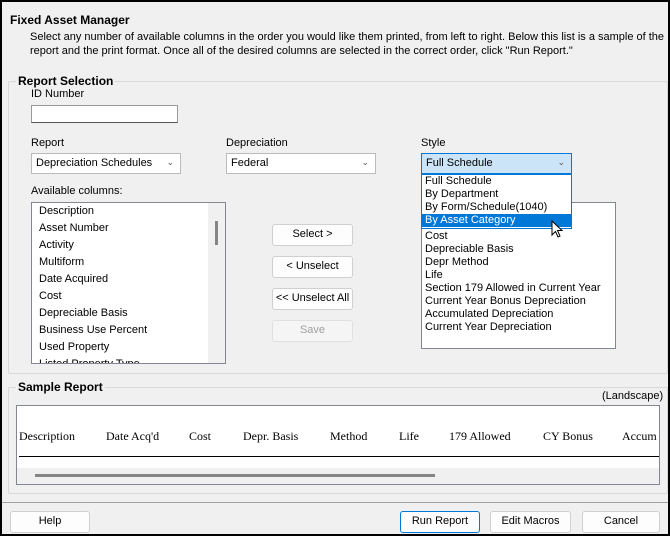 The width and height of the screenshot is (670, 536). I want to click on style-option: By Department, so click(496, 194).